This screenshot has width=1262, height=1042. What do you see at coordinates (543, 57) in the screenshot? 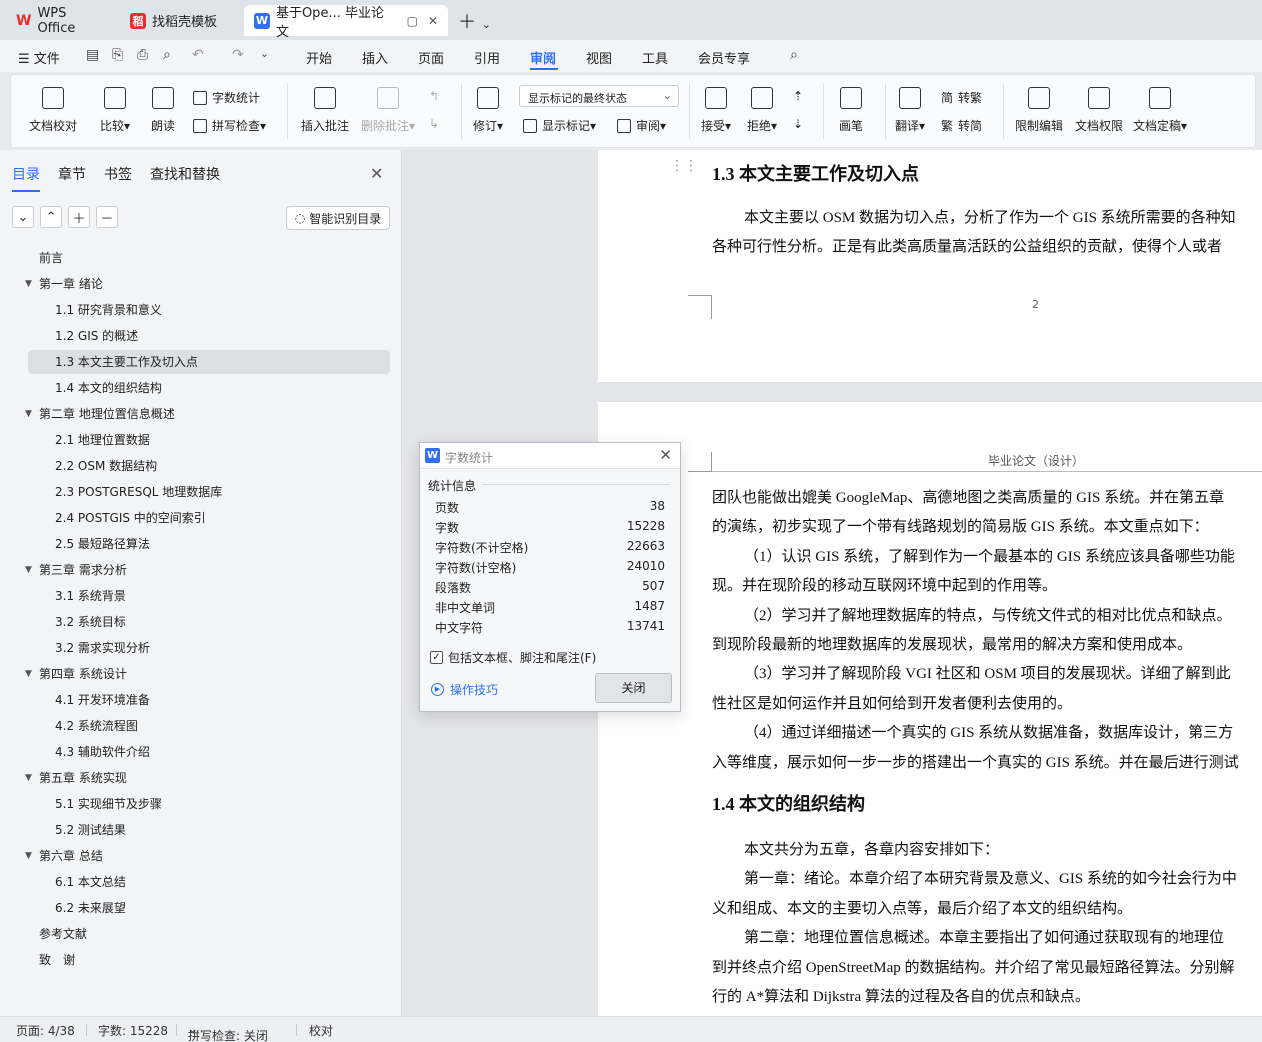
I see `menu-review: 审阅` at bounding box center [543, 57].